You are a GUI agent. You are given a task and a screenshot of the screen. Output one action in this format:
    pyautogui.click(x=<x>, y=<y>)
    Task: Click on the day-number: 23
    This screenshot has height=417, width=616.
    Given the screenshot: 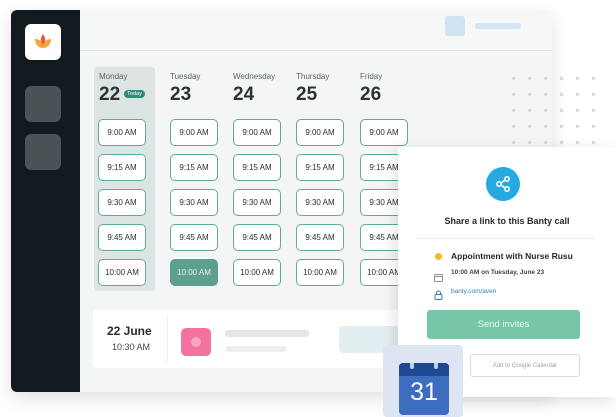 What is the action you would take?
    pyautogui.click(x=181, y=94)
    